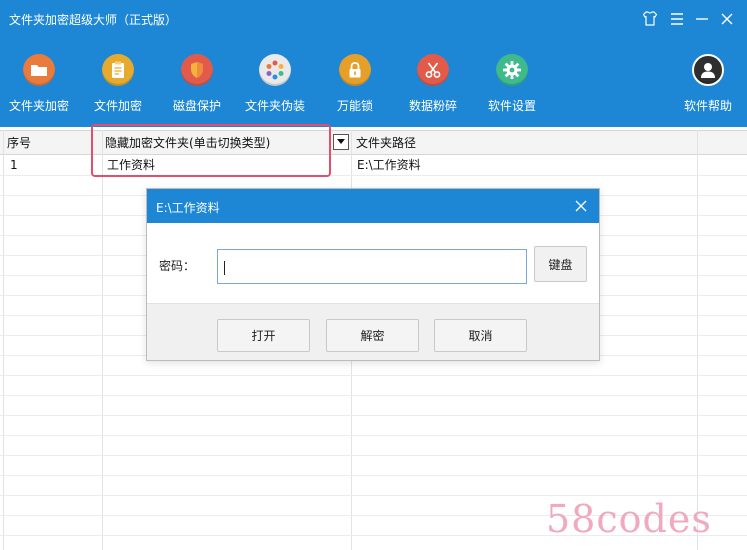  I want to click on padlock-icon, so click(355, 70).